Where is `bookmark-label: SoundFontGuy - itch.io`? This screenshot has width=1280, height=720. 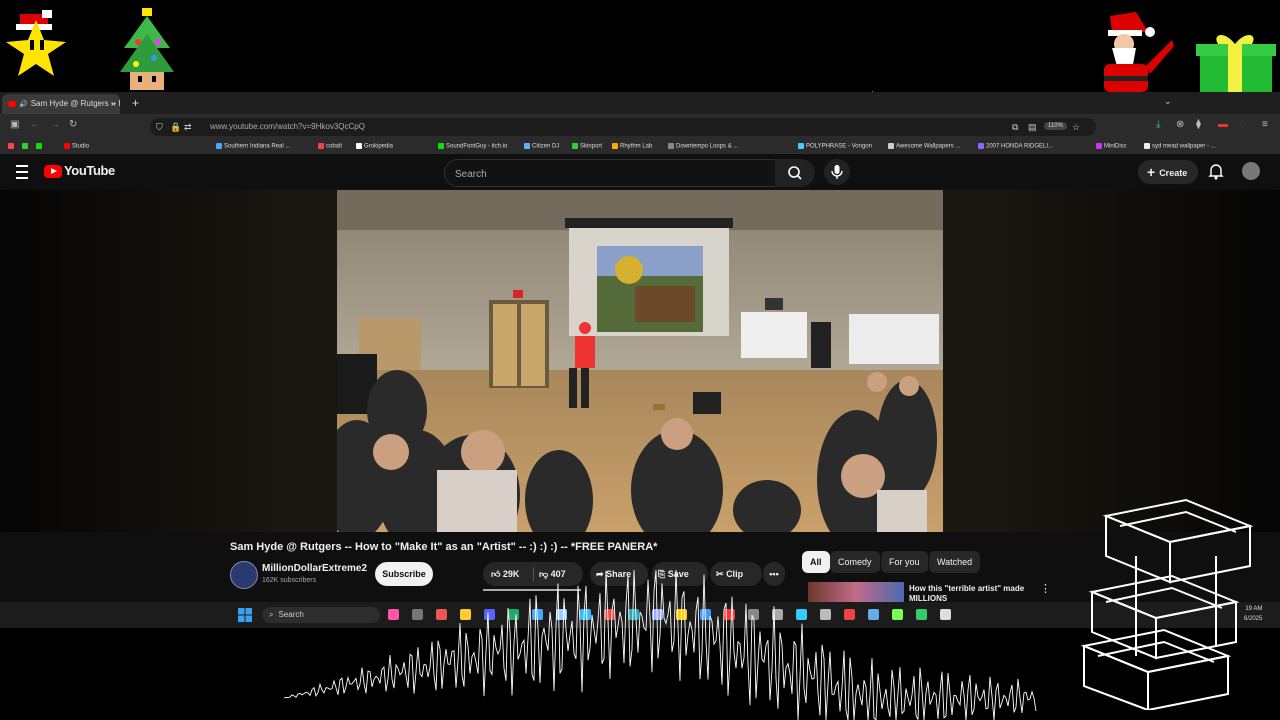
bookmark-label: SoundFontGuy - itch.io is located at coordinates (477, 146).